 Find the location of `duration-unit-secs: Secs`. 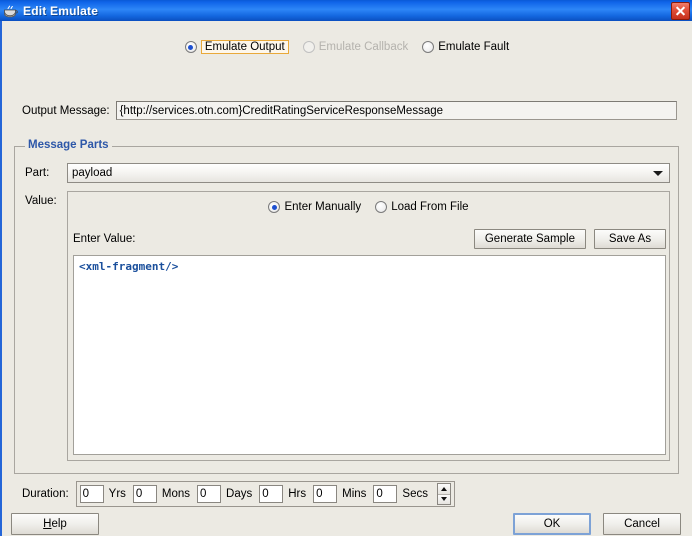

duration-unit-secs: Secs is located at coordinates (415, 494).